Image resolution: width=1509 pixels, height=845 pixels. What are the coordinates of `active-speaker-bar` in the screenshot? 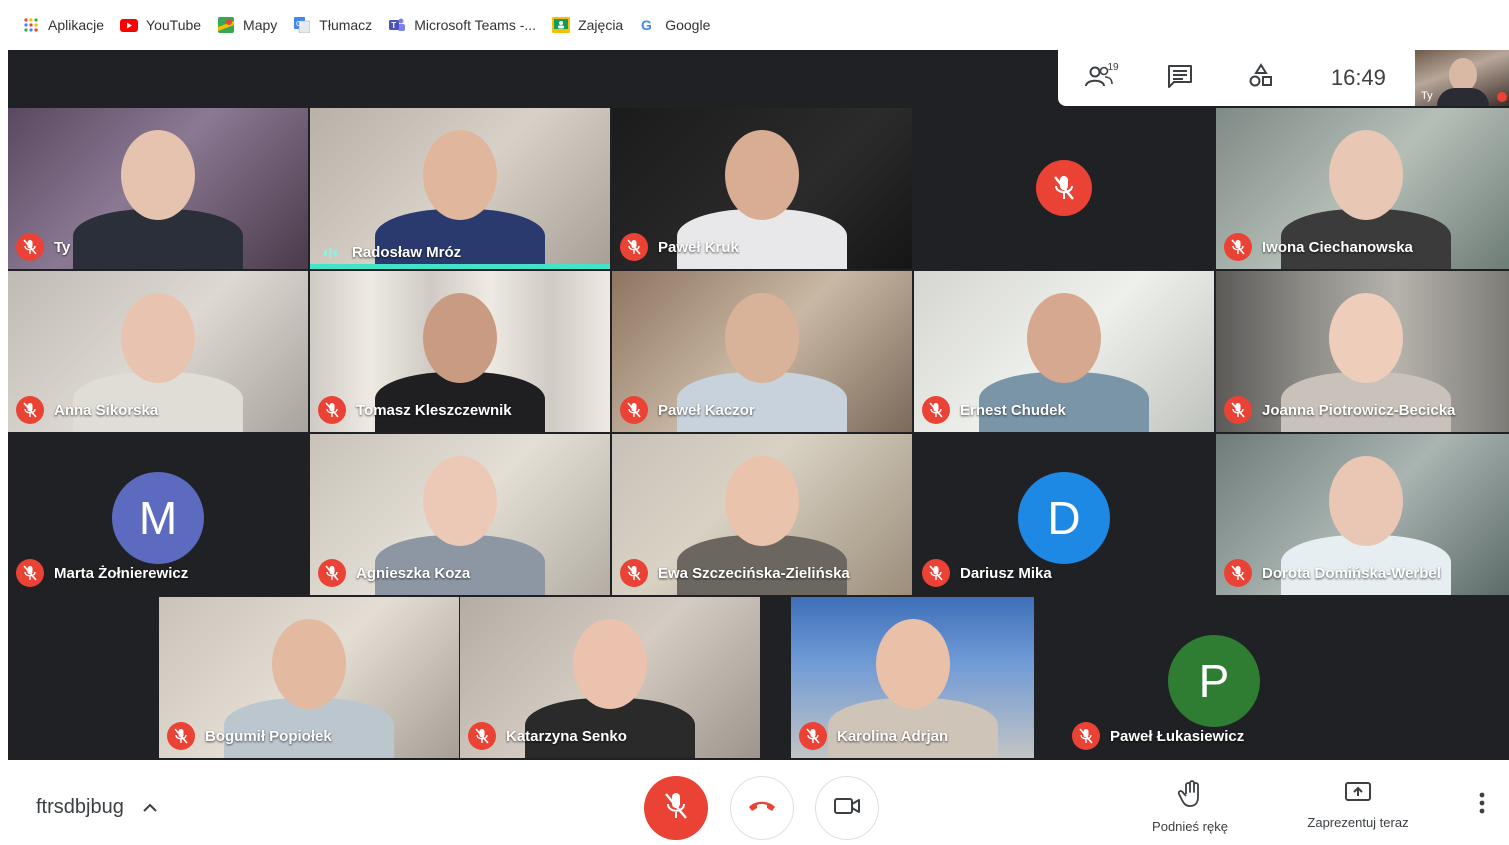 It's located at (460, 266).